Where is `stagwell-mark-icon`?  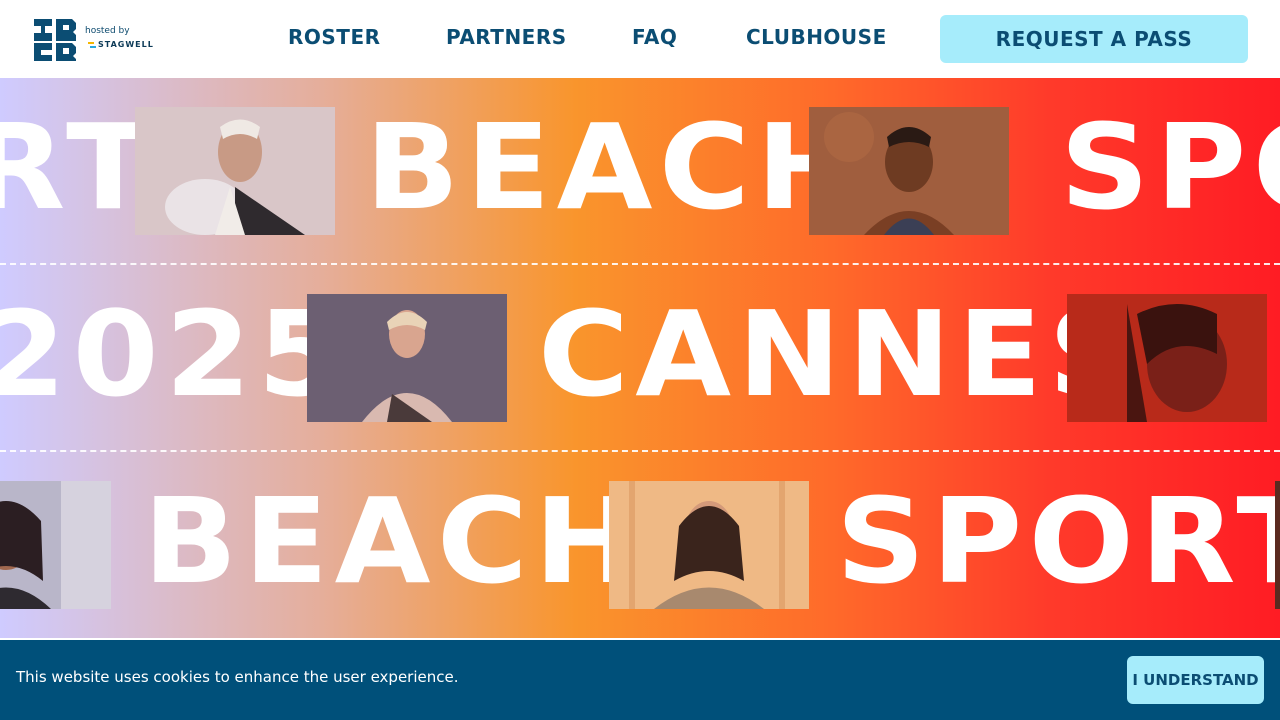 stagwell-mark-icon is located at coordinates (92, 45).